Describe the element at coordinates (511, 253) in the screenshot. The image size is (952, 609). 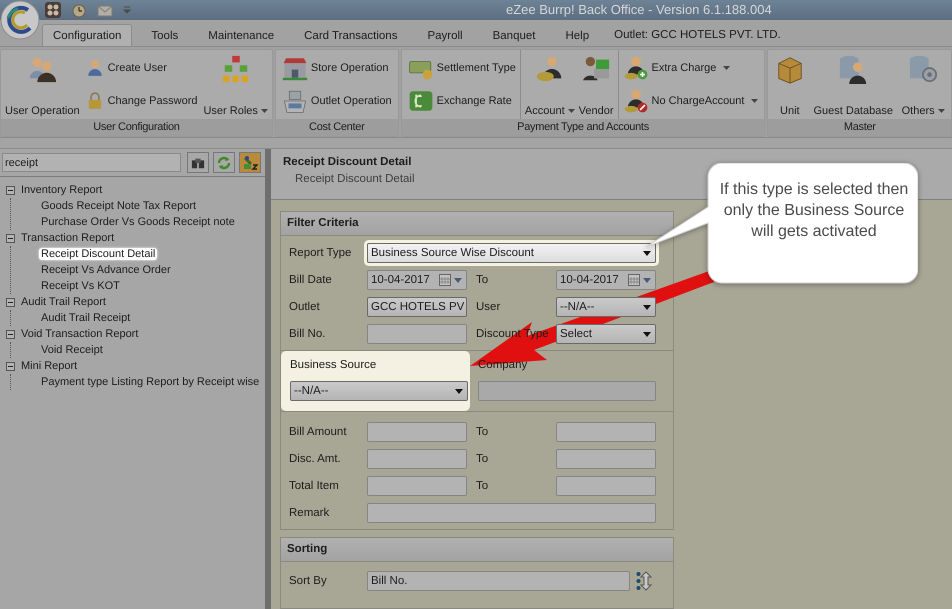
I see `dropdown: Business Source Wise Discount` at that location.